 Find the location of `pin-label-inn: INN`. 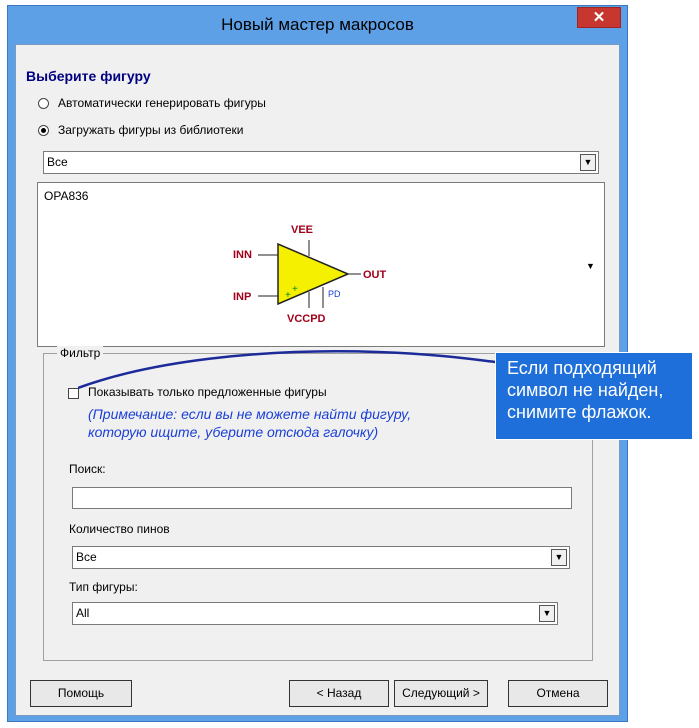

pin-label-inn: INN is located at coordinates (242, 255).